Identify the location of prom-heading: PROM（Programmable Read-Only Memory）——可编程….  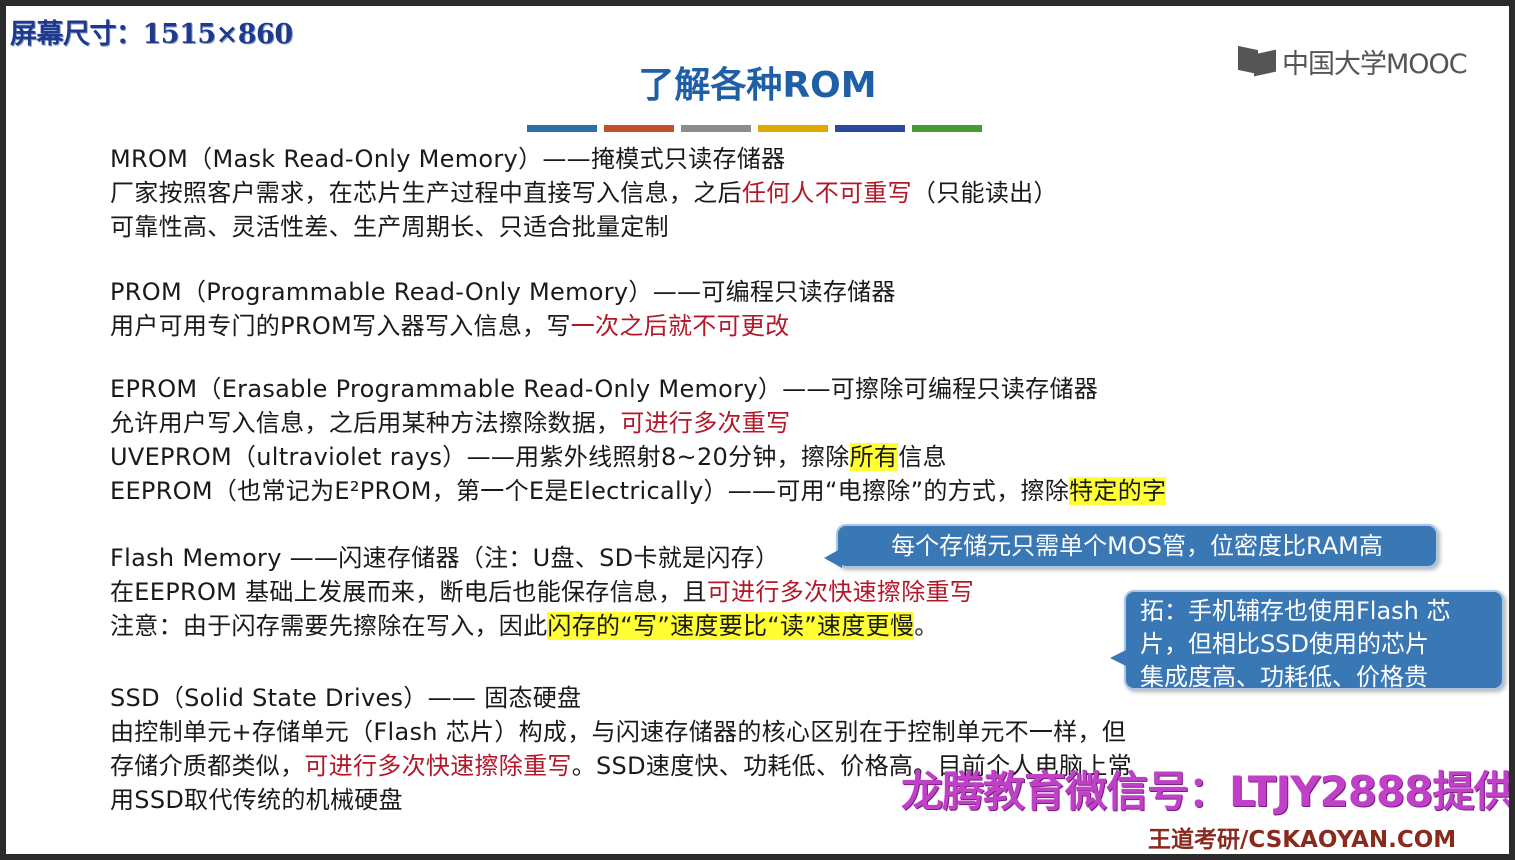
(503, 292).